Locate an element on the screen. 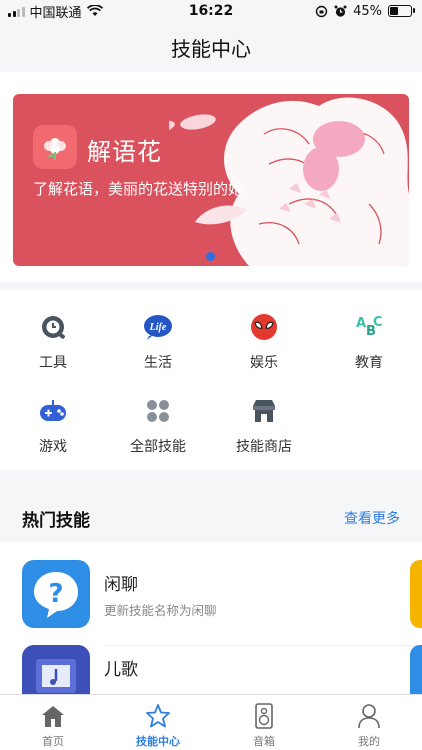 This screenshot has height=750, width=422. star-icon is located at coordinates (158, 716).